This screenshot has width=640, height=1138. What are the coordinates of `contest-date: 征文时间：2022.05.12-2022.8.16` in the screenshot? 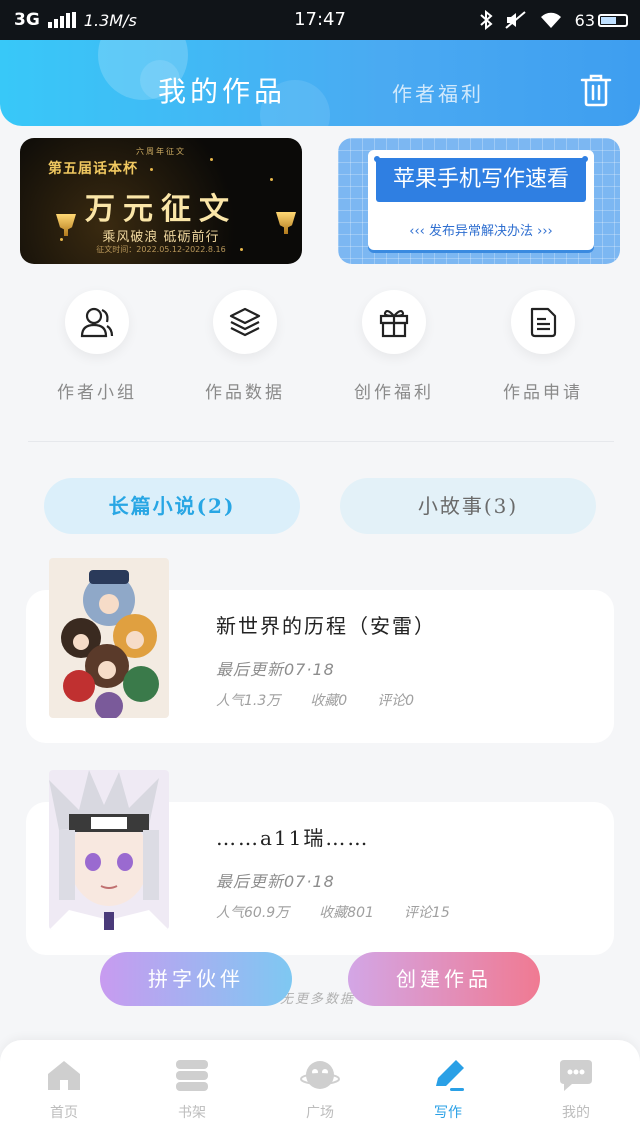 It's located at (161, 249).